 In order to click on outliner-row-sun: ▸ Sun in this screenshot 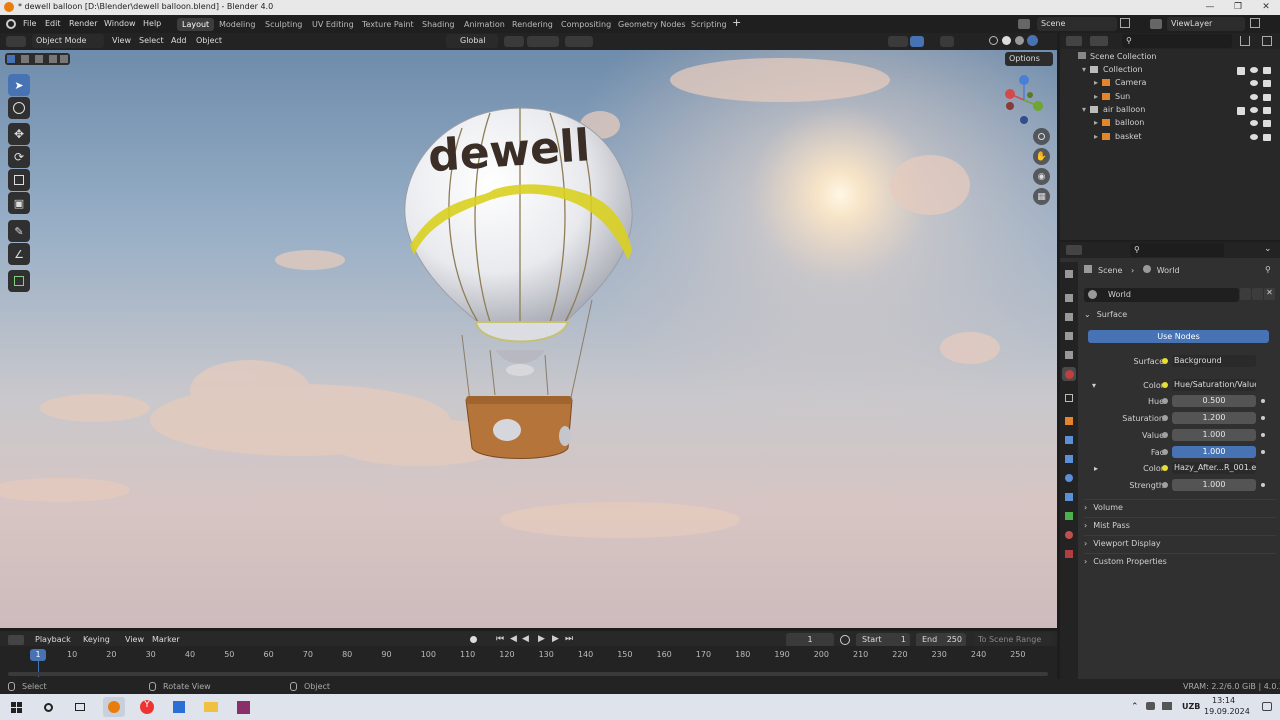, I will do `click(1170, 98)`.